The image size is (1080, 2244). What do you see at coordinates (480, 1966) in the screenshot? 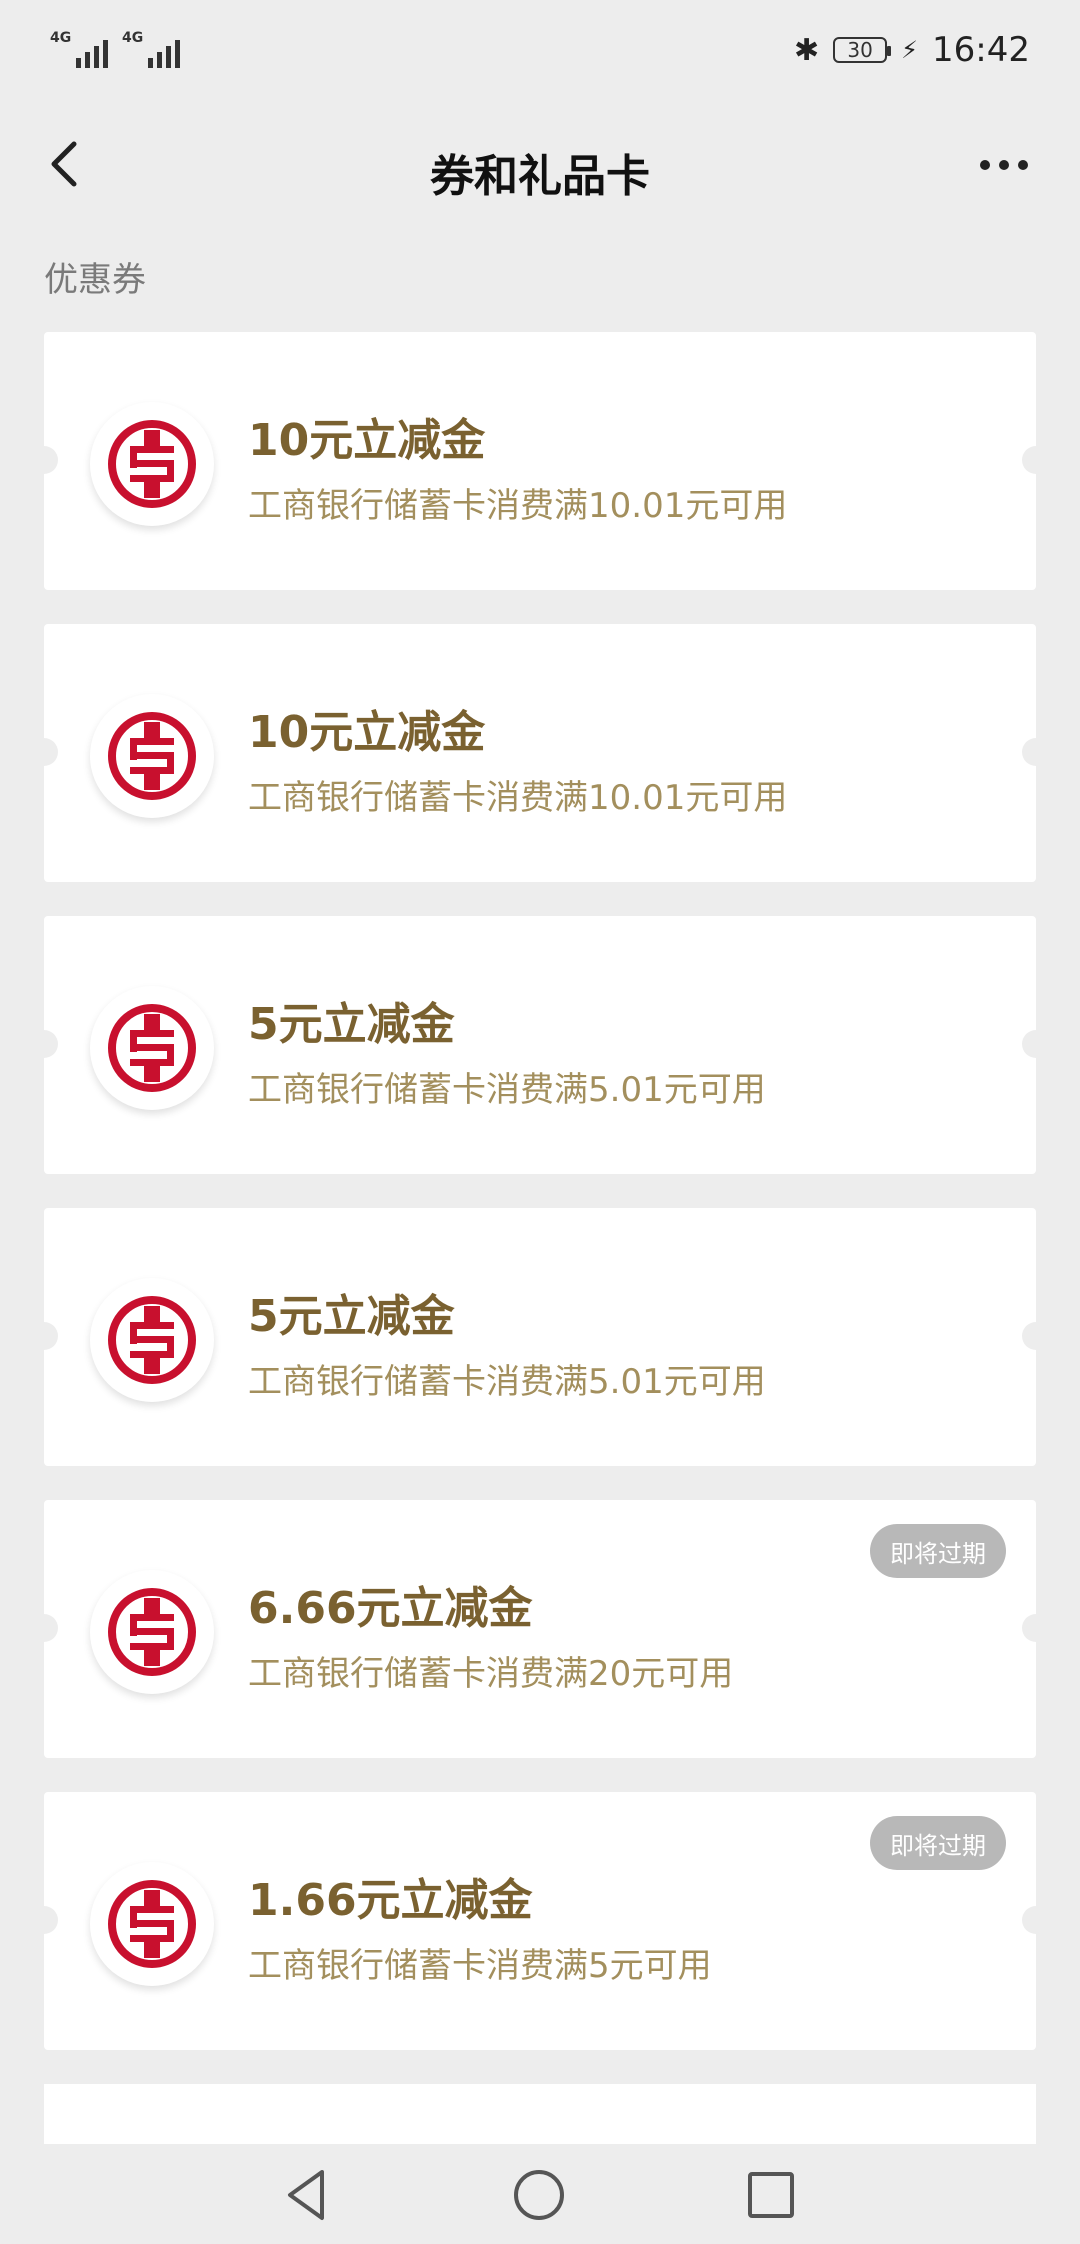
I see `coupon-description: 工商银行储蓄卡消费满5元可用` at bounding box center [480, 1966].